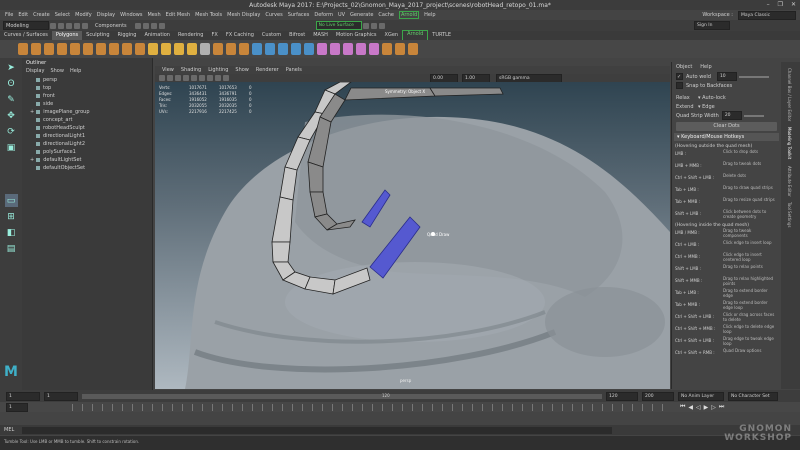 This screenshot has height=450, width=800. I want to click on tab-attribute-editor: Attribute Editor, so click(789, 181).